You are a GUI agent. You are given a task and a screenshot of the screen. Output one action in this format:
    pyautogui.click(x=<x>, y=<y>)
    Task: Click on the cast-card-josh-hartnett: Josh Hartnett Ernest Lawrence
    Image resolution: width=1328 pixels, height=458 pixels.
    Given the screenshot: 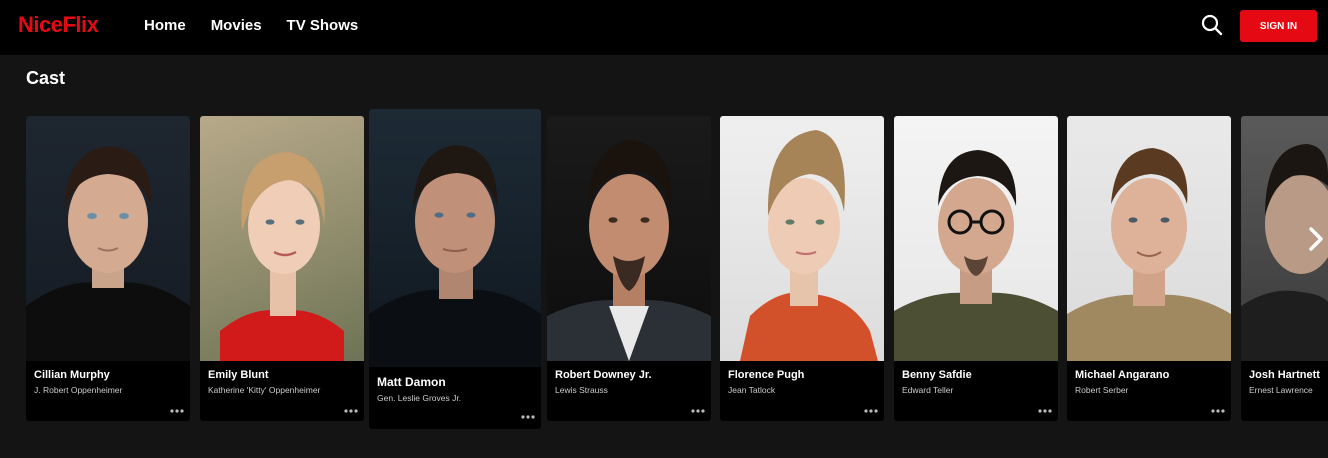 What is the action you would take?
    pyautogui.click(x=1284, y=268)
    